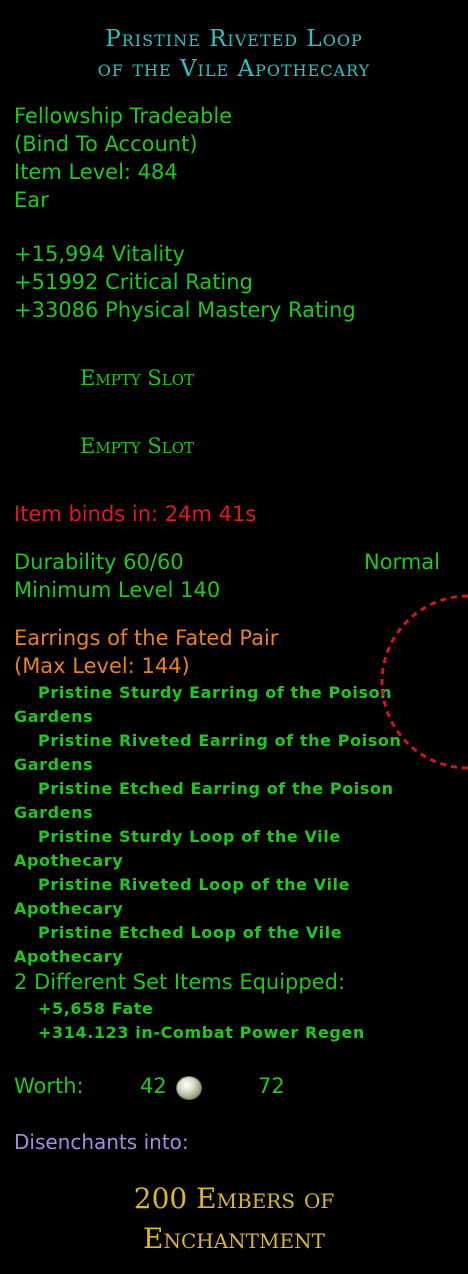 This screenshot has height=1274, width=468. Describe the element at coordinates (271, 1086) in the screenshot. I see `worth-copper: 72` at that location.